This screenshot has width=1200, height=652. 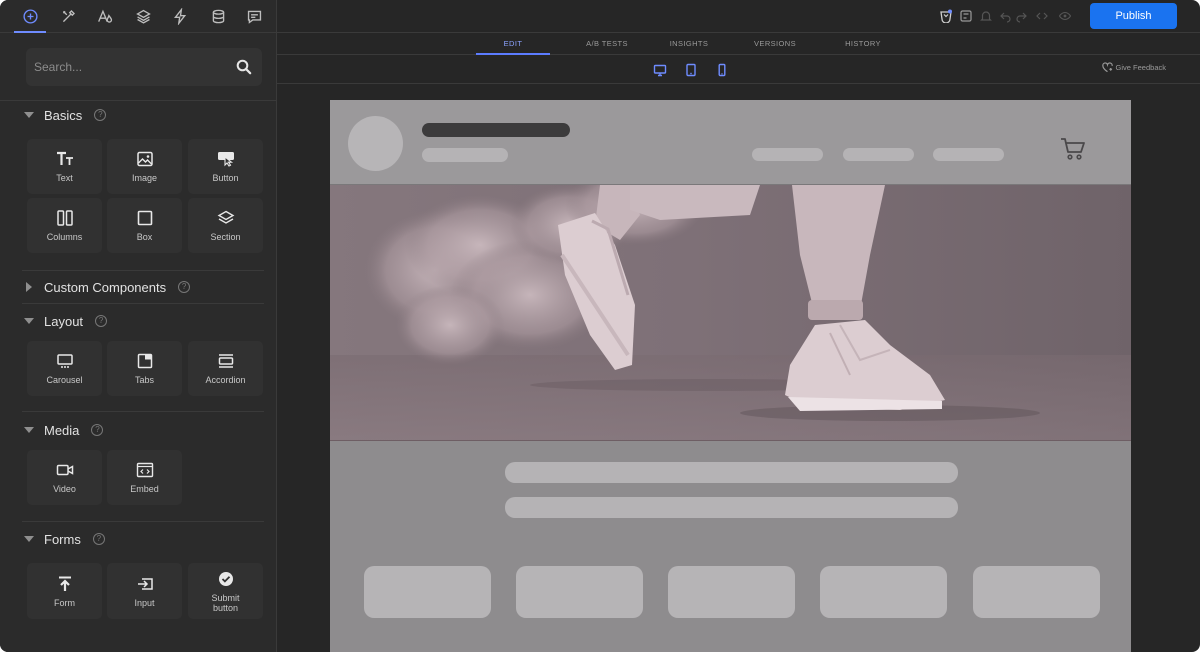 What do you see at coordinates (64, 368) in the screenshot?
I see `component-carousel: Carousel` at bounding box center [64, 368].